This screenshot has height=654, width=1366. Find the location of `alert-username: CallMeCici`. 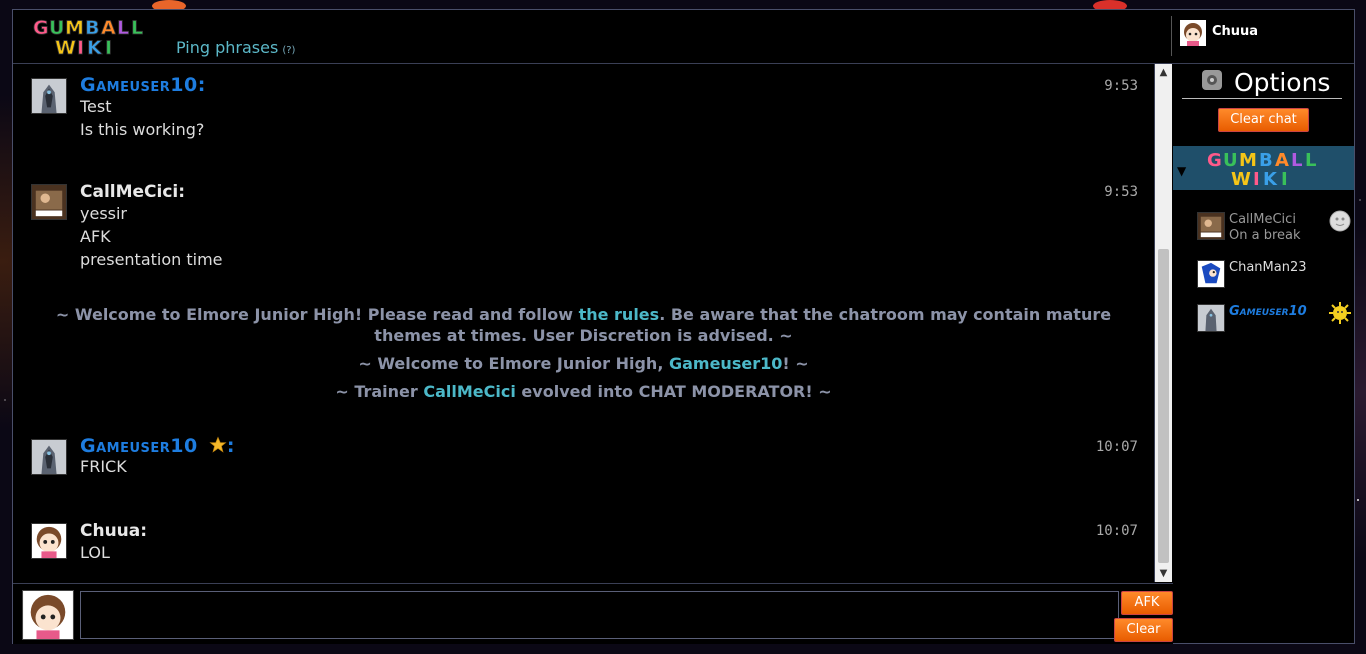

alert-username: CallMeCici is located at coordinates (469, 391).